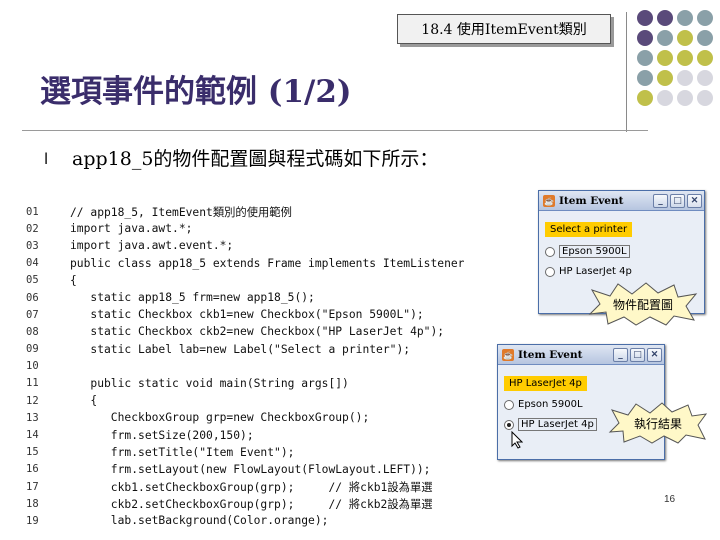  What do you see at coordinates (32, 366) in the screenshot?
I see `line-number: 10` at bounding box center [32, 366].